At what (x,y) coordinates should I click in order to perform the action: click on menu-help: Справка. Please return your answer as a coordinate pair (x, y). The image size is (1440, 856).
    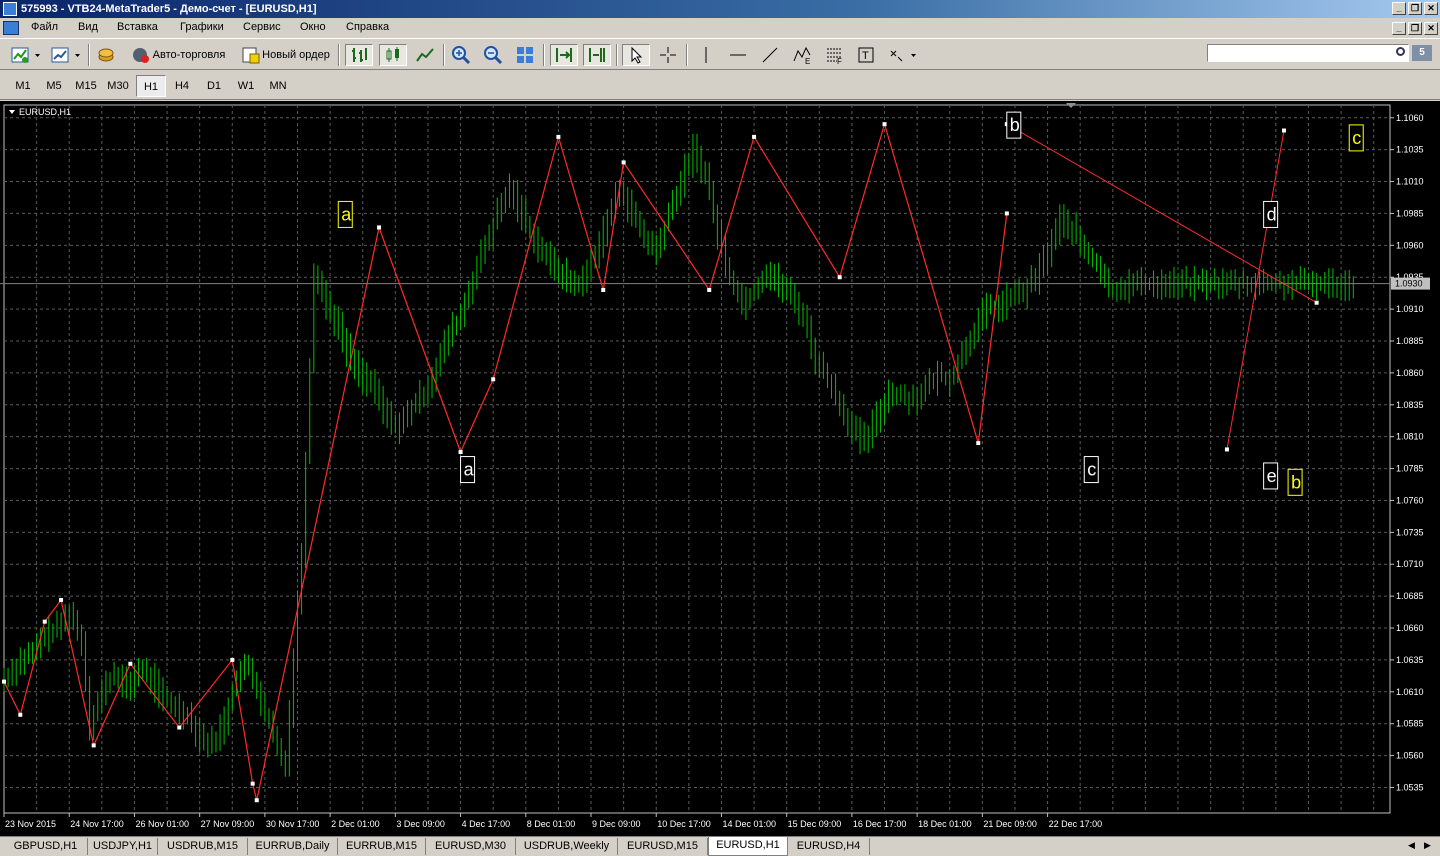
    Looking at the image, I should click on (367, 27).